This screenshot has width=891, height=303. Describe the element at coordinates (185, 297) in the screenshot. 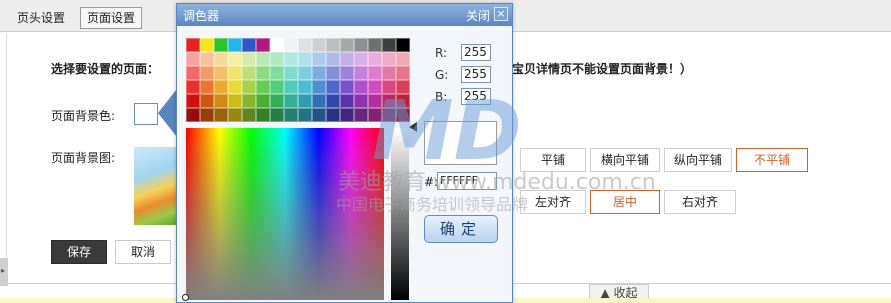

I see `spectrum-marker` at that location.